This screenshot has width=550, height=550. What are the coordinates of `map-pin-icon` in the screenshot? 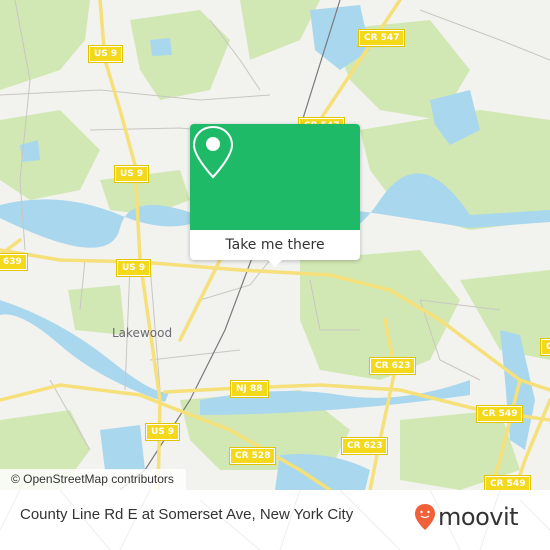 It's located at (213, 152).